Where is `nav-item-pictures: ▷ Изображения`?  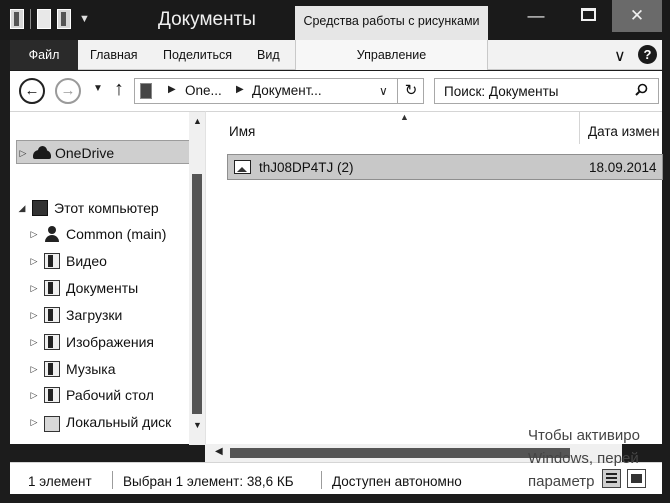
nav-item-pictures: ▷ Изображения is located at coordinates (91, 342).